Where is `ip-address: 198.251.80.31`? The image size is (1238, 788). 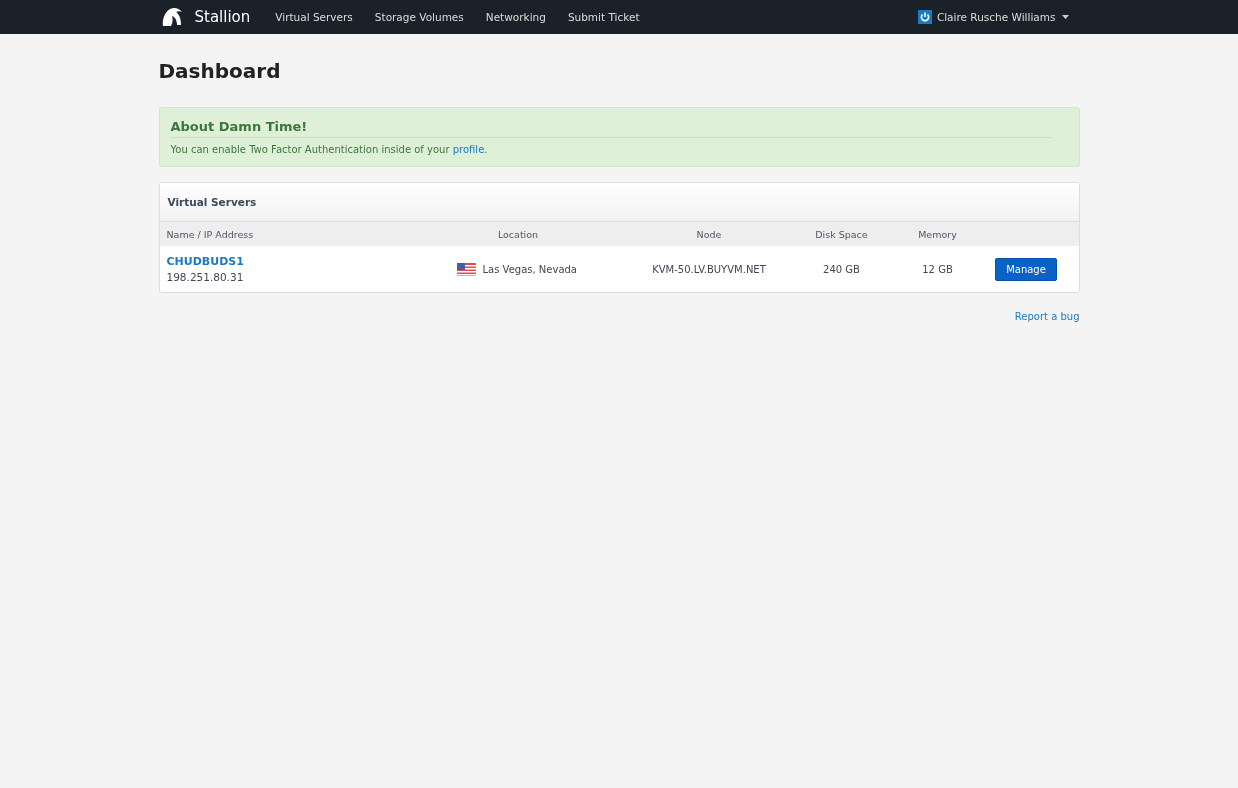 ip-address: 198.251.80.31 is located at coordinates (205, 277).